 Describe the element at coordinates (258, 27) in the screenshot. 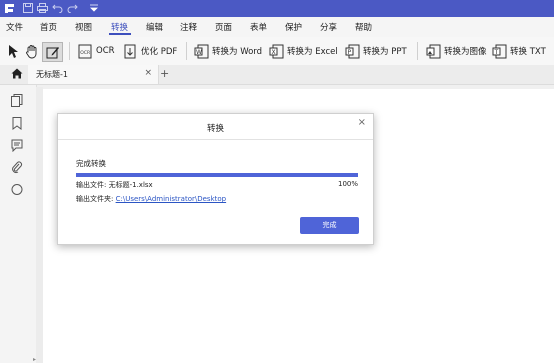

I see `menu-form: 表单` at that location.